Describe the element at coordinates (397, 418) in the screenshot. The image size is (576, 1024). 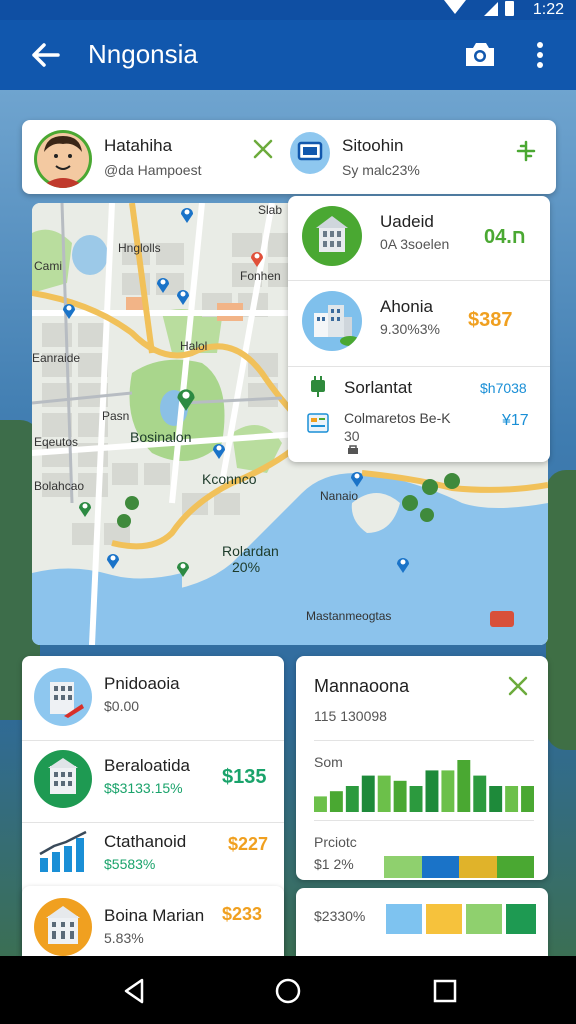
I see `item-title: Colmaretos Be-K` at that location.